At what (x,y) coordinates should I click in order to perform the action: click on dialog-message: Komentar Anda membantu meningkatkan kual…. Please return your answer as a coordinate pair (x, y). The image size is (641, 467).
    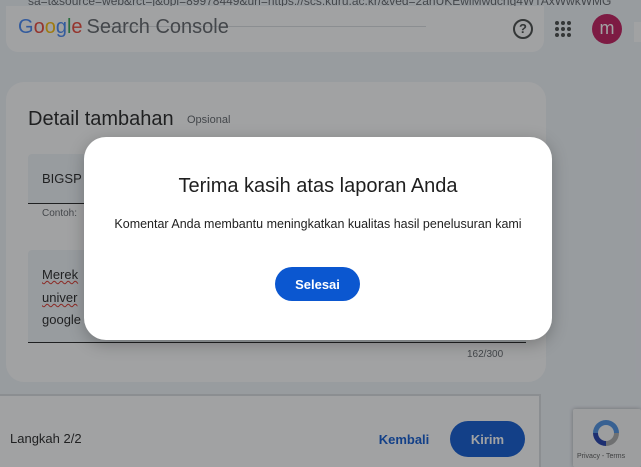
    Looking at the image, I should click on (318, 224).